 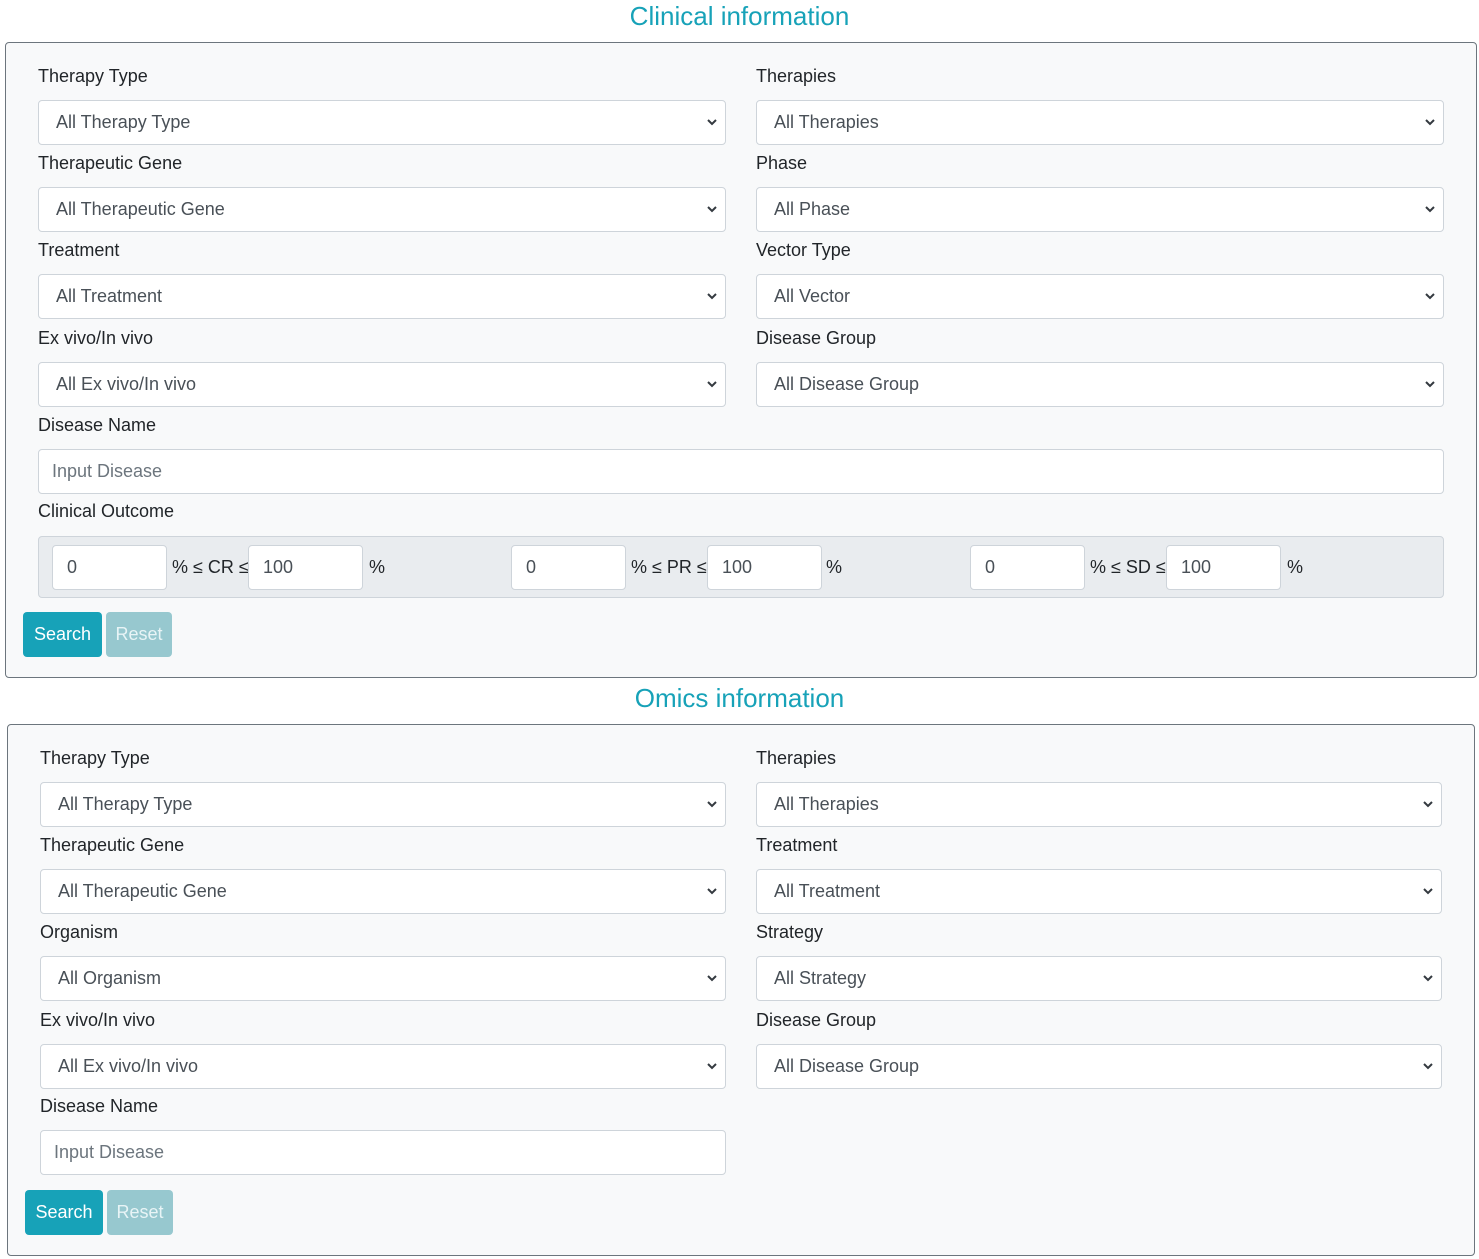 I want to click on omics-therapies-value: All Therapies, so click(x=826, y=804).